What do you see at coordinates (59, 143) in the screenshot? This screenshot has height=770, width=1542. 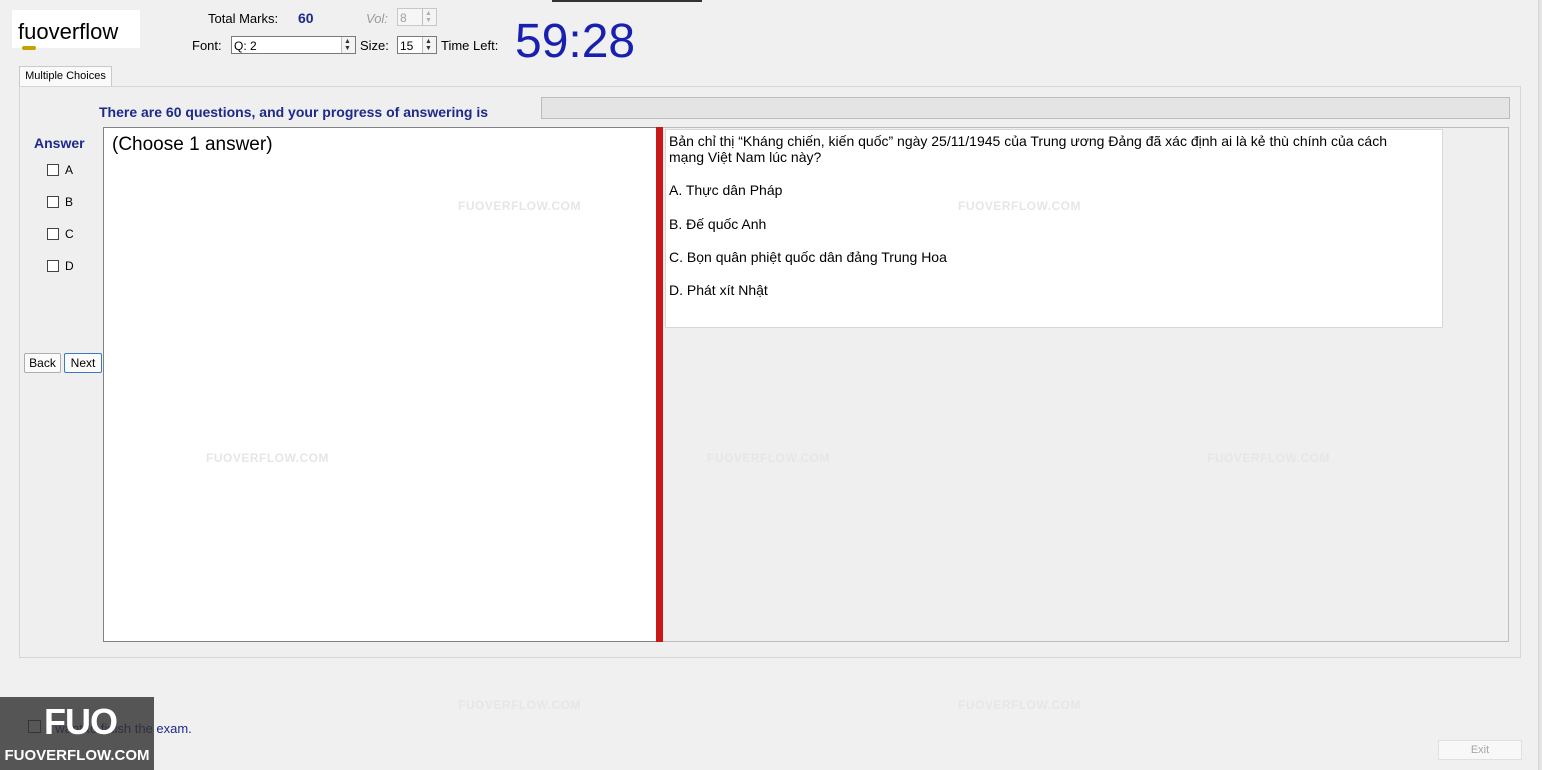 I see `answer-title: Answer` at bounding box center [59, 143].